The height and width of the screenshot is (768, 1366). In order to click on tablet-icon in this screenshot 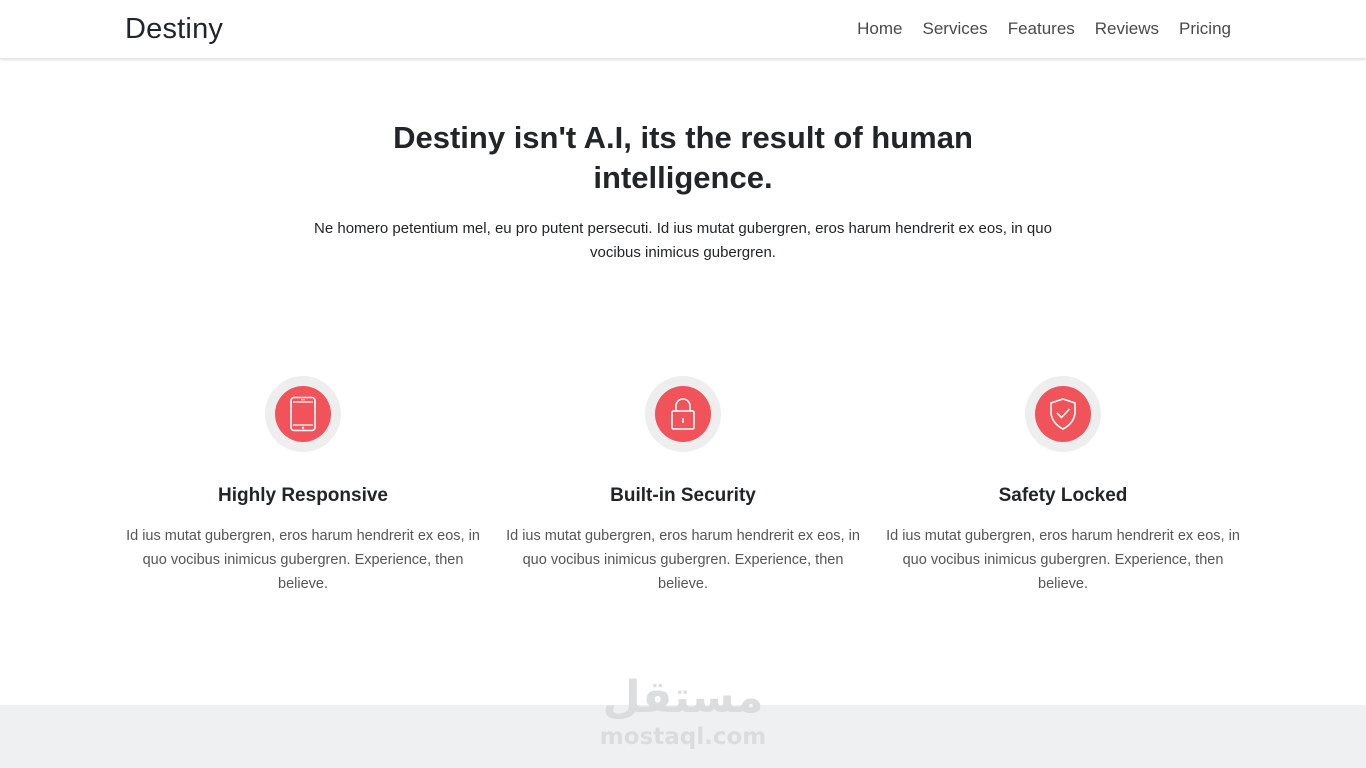, I will do `click(303, 414)`.